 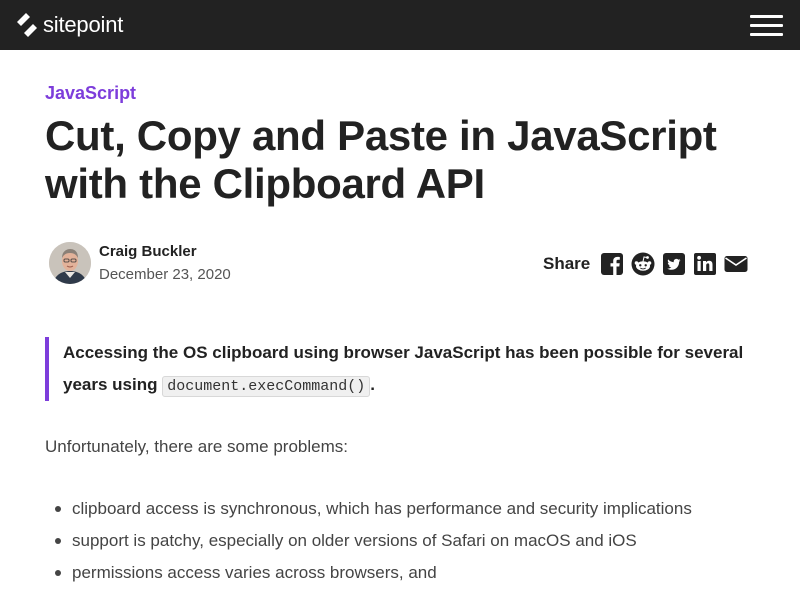 I want to click on share-bar: Share, so click(x=645, y=264).